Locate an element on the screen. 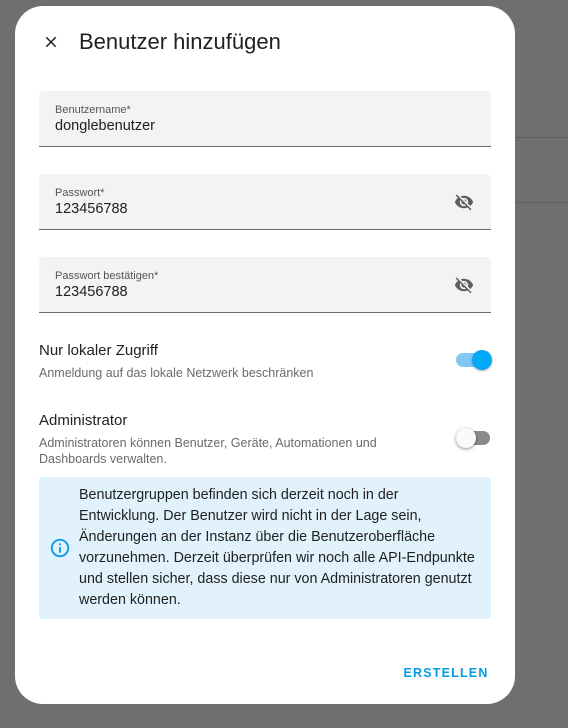 Image resolution: width=568 pixels, height=728 pixels. password-label: Passwort* is located at coordinates (80, 193).